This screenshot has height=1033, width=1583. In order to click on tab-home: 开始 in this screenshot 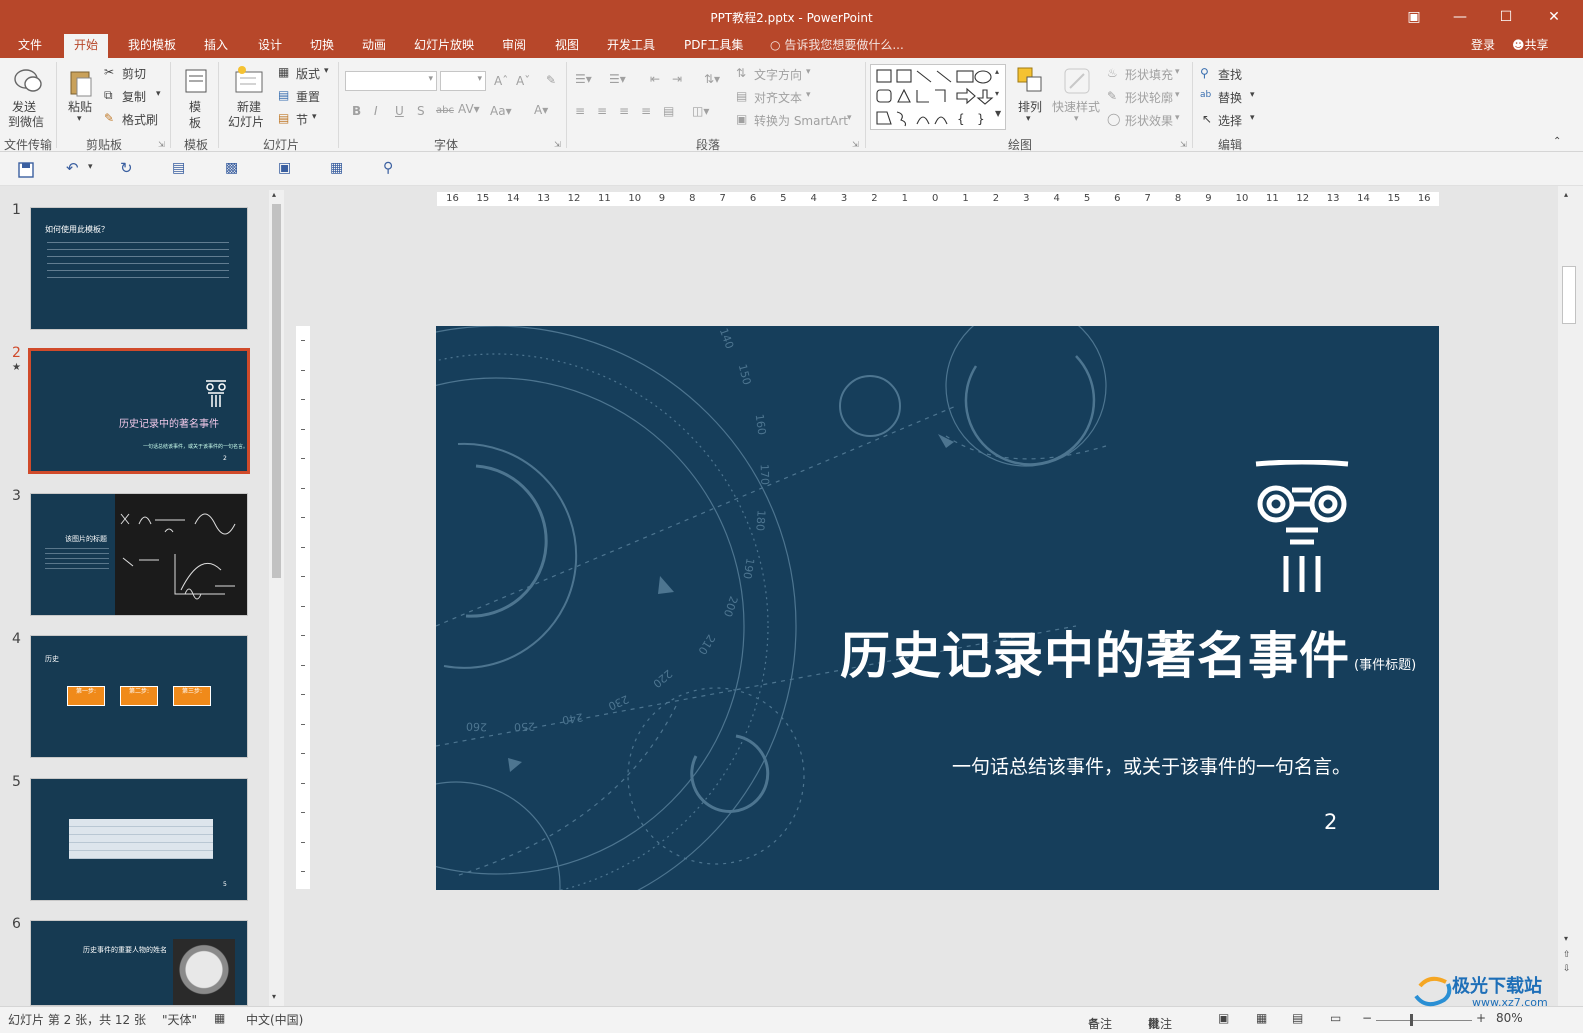, I will do `click(86, 46)`.